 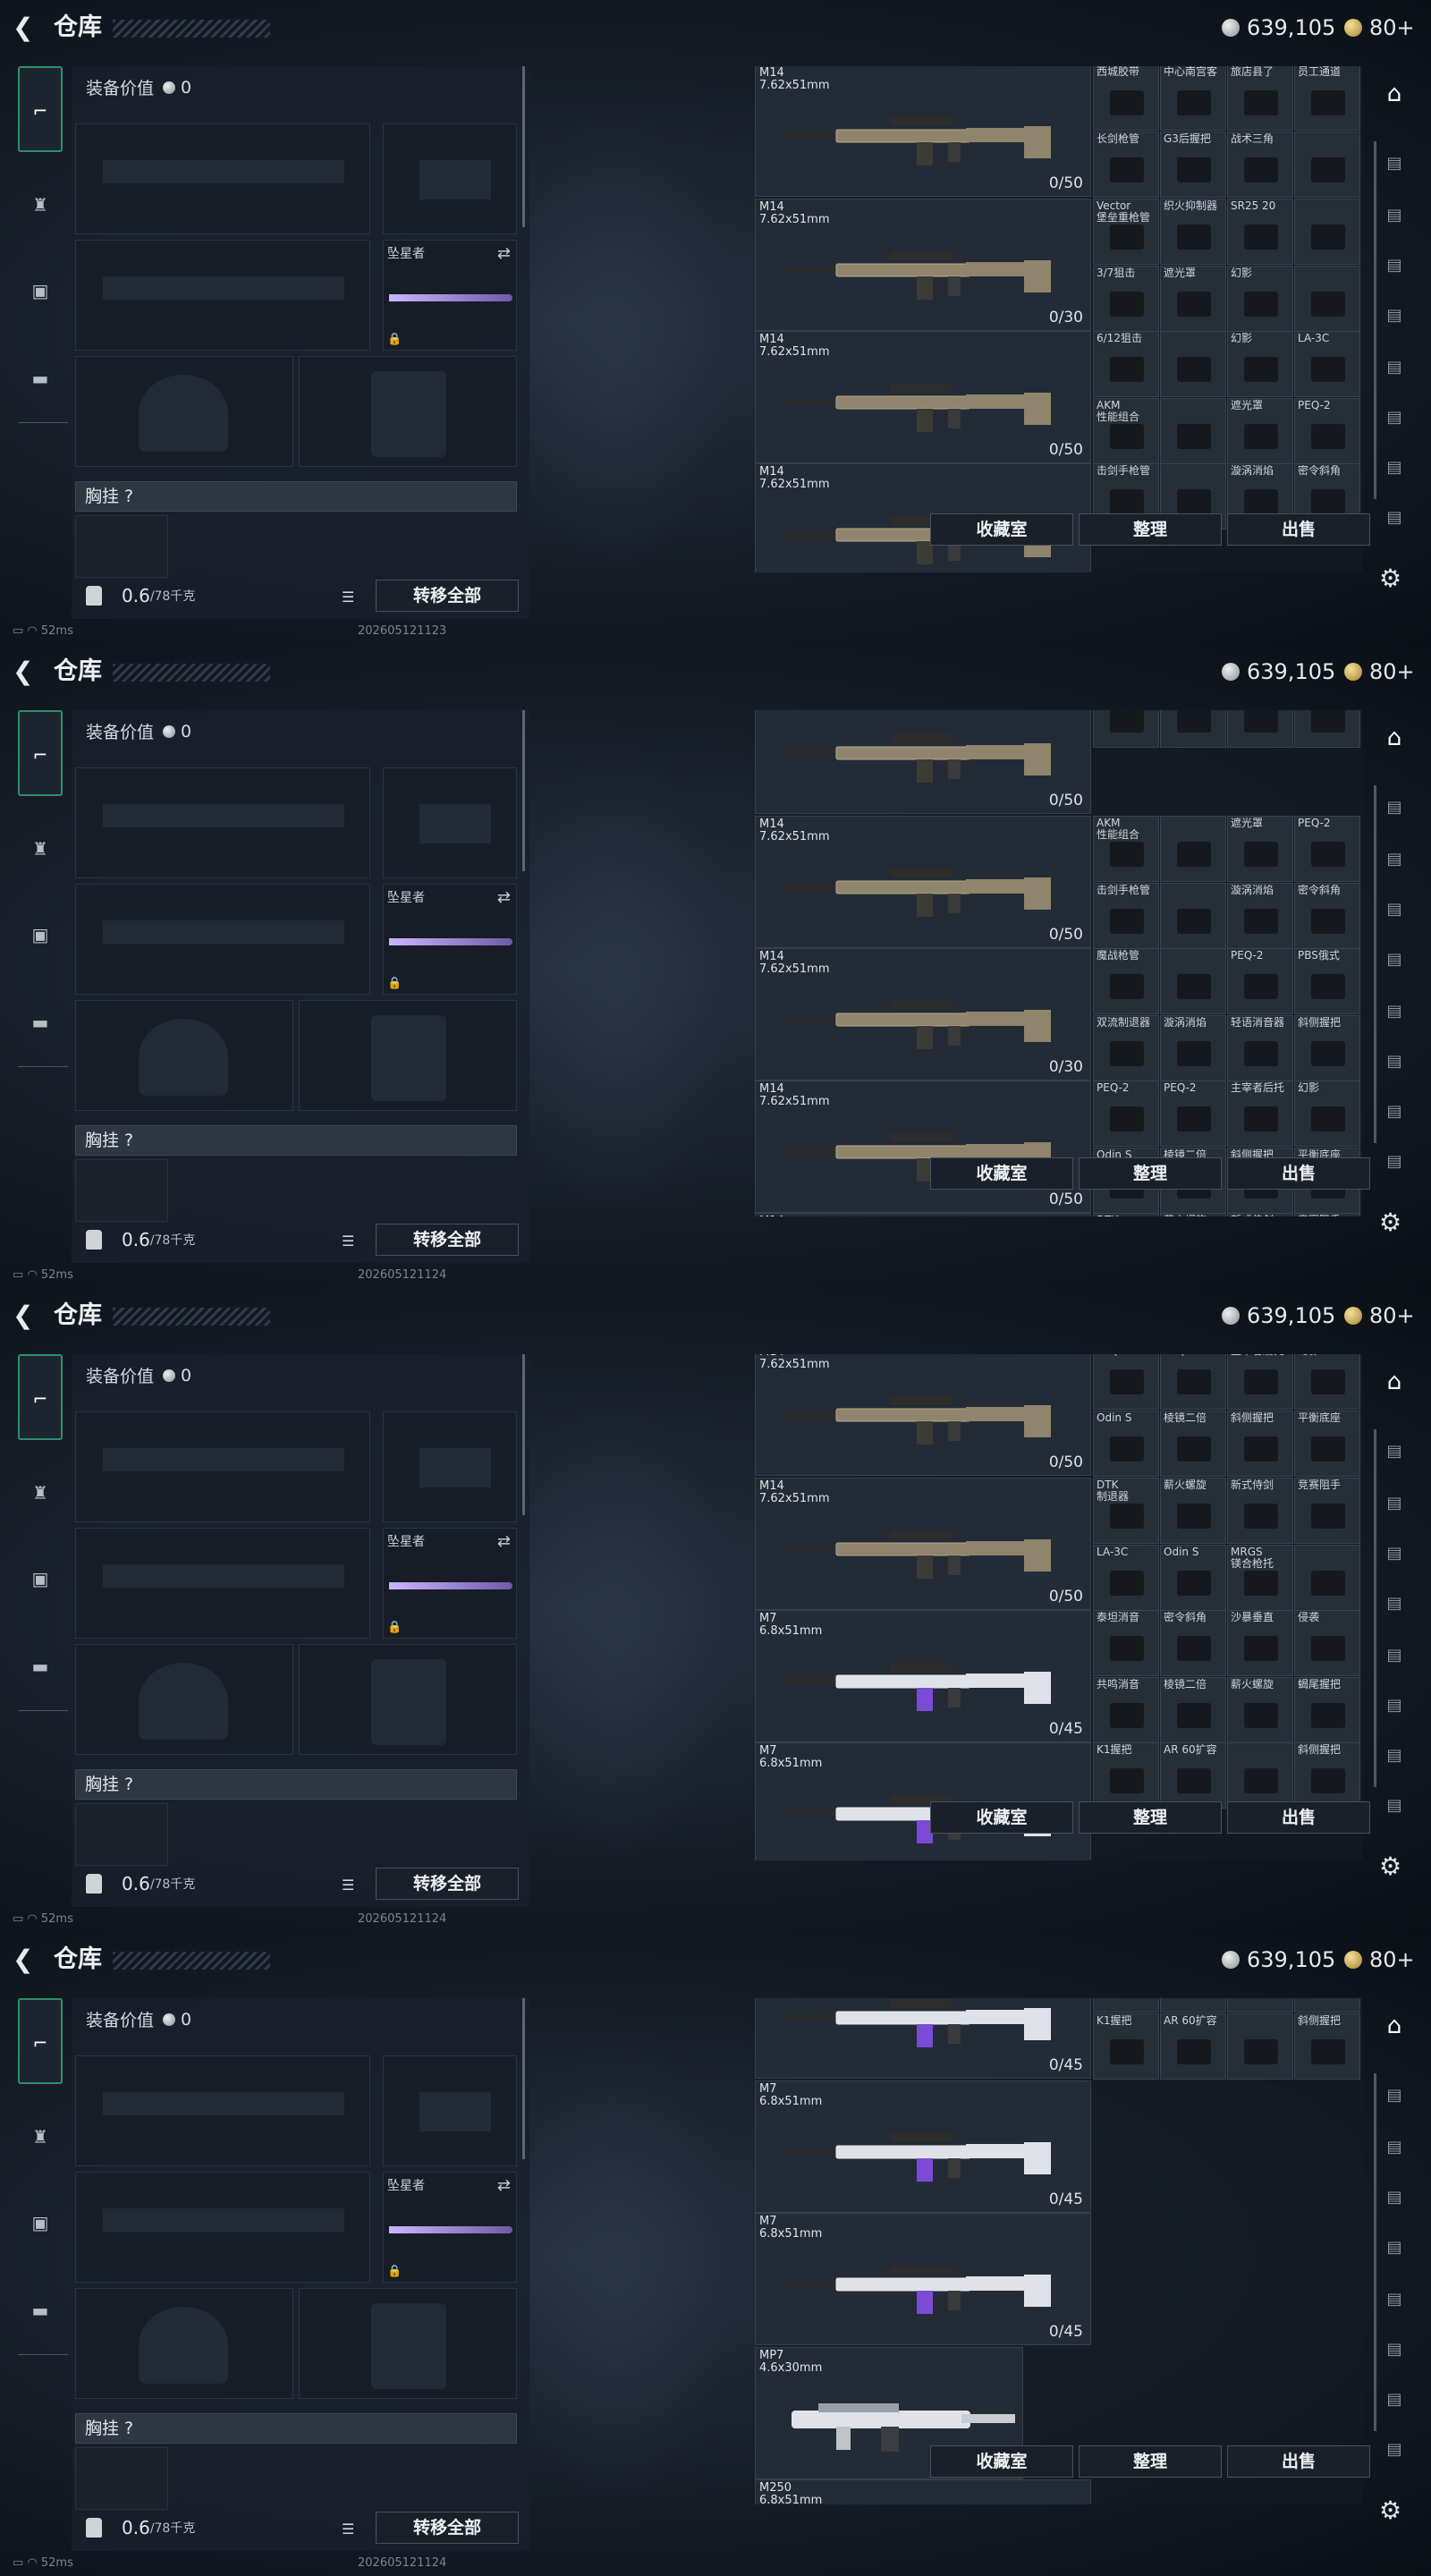 I want to click on attachment-item: 竞赛阻手, so click(x=1327, y=1214).